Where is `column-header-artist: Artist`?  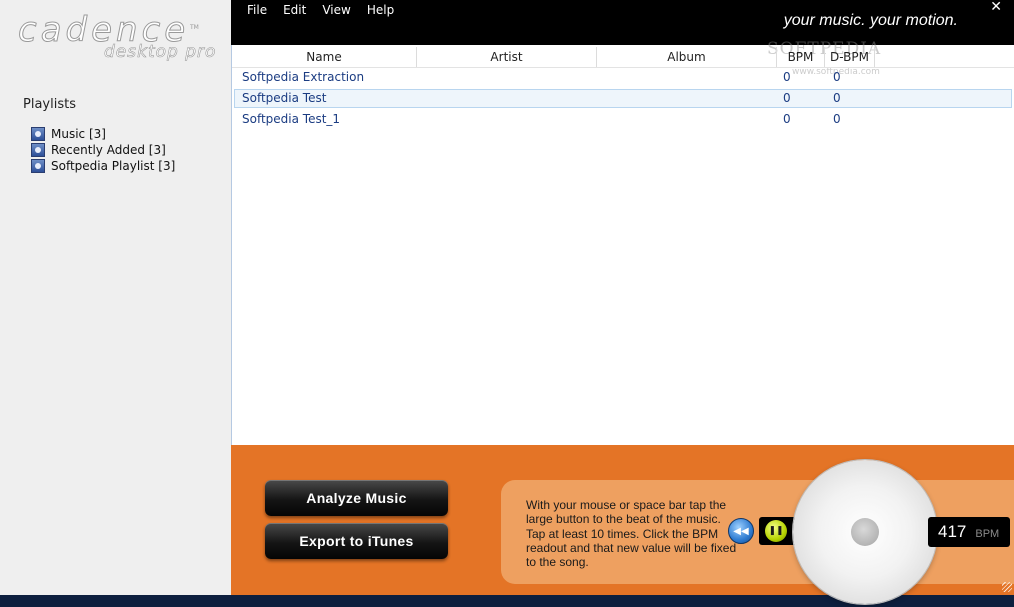
column-header-artist: Artist is located at coordinates (507, 57).